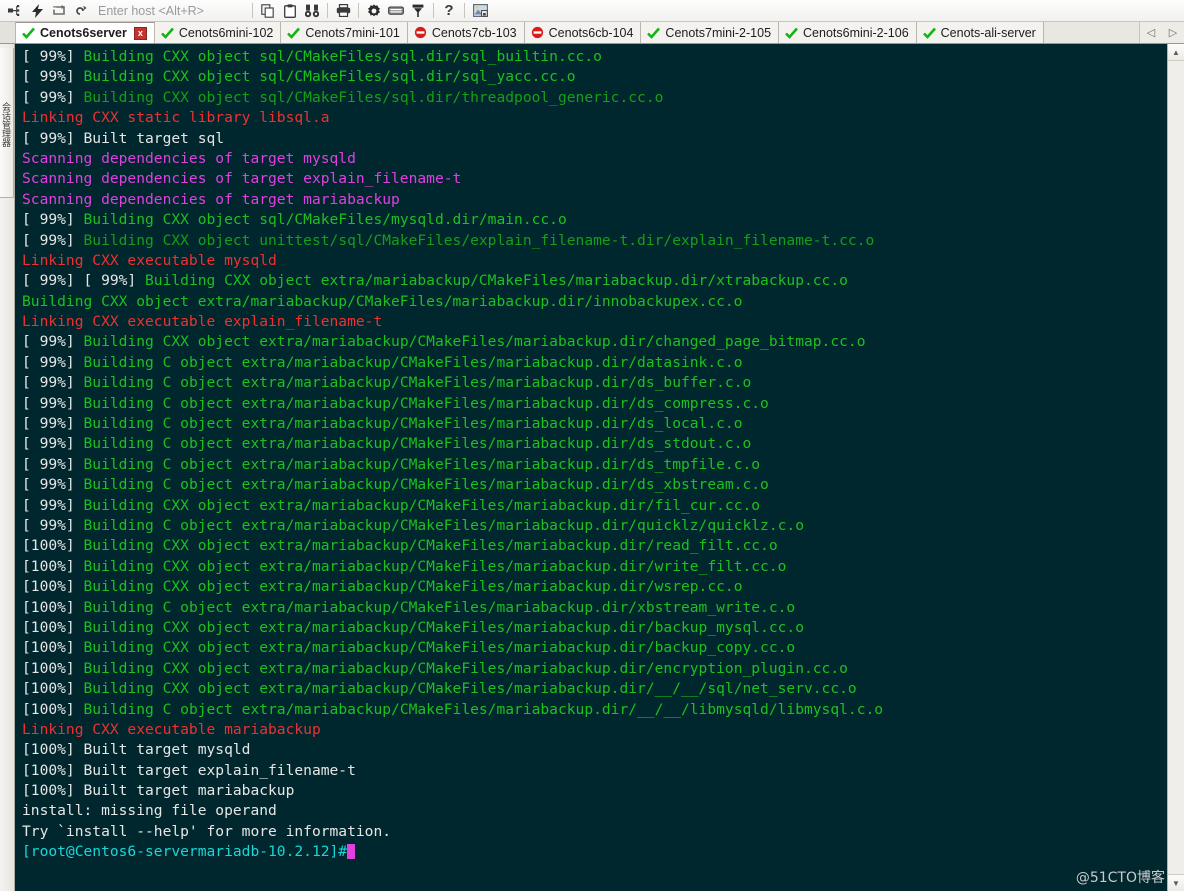 The width and height of the screenshot is (1184, 891). I want to click on terminal-span: Linking CXX static library libsql.a, so click(176, 118).